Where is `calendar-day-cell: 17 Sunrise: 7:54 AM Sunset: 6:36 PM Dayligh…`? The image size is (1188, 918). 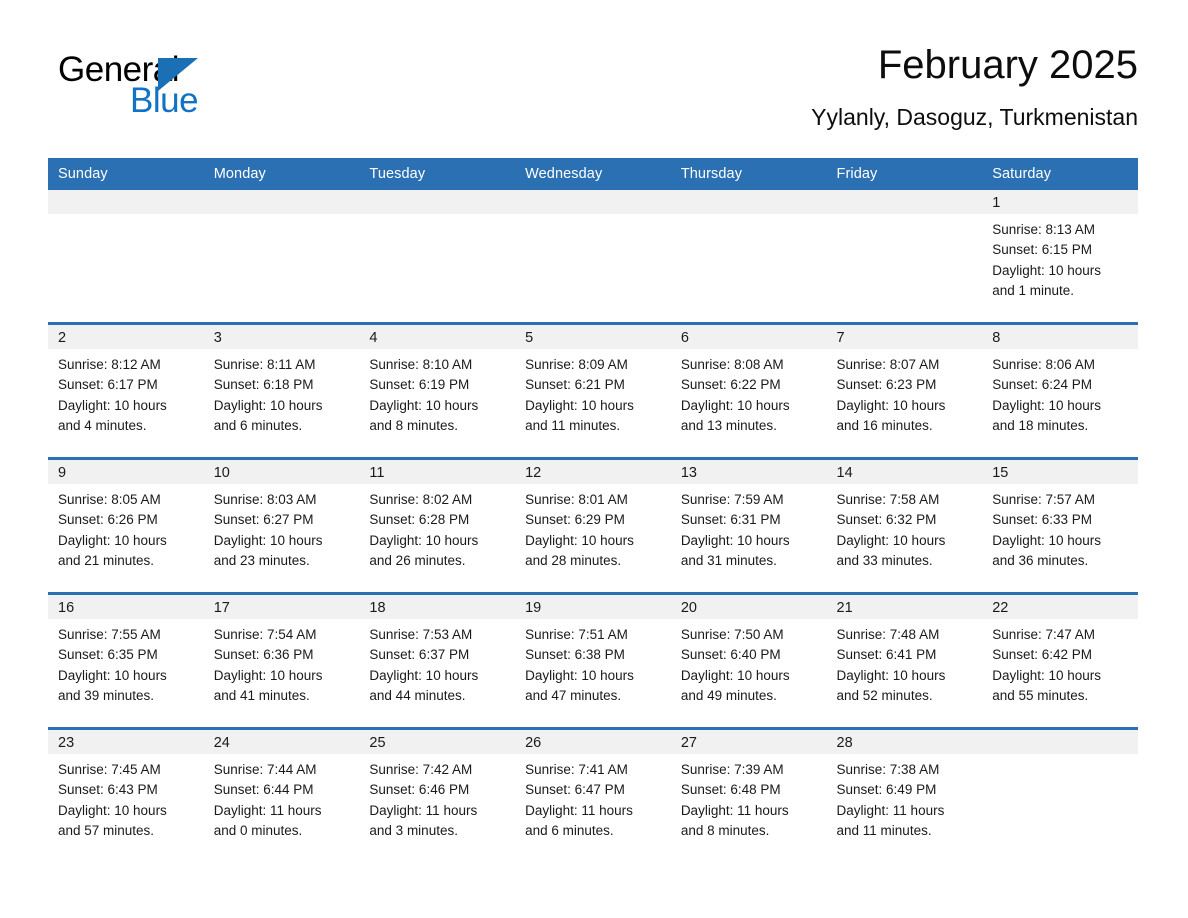
calendar-day-cell: 17 Sunrise: 7:54 AM Sunset: 6:36 PM Dayligh… is located at coordinates (281, 660).